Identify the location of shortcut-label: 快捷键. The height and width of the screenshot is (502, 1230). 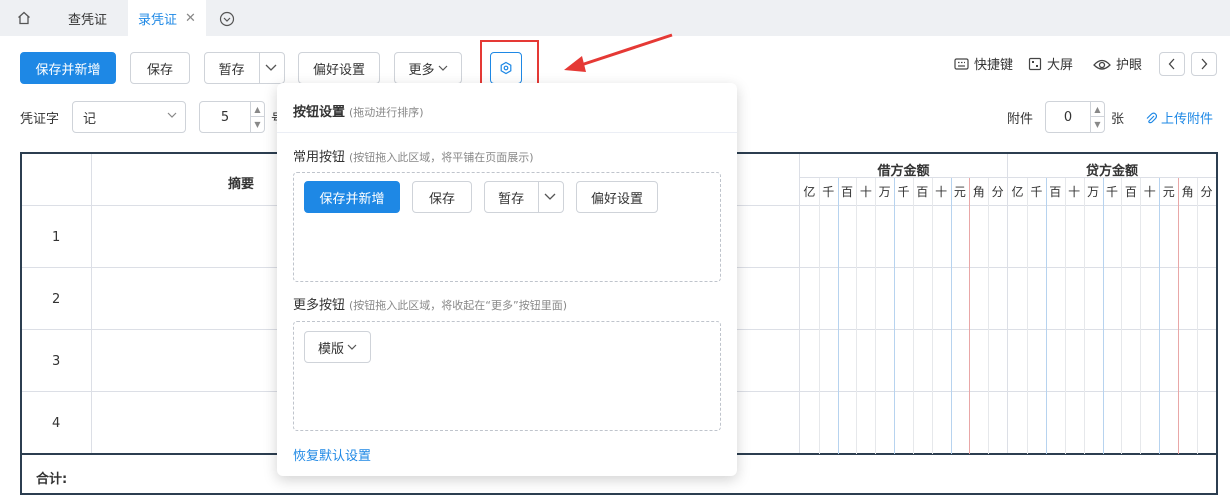
(994, 65).